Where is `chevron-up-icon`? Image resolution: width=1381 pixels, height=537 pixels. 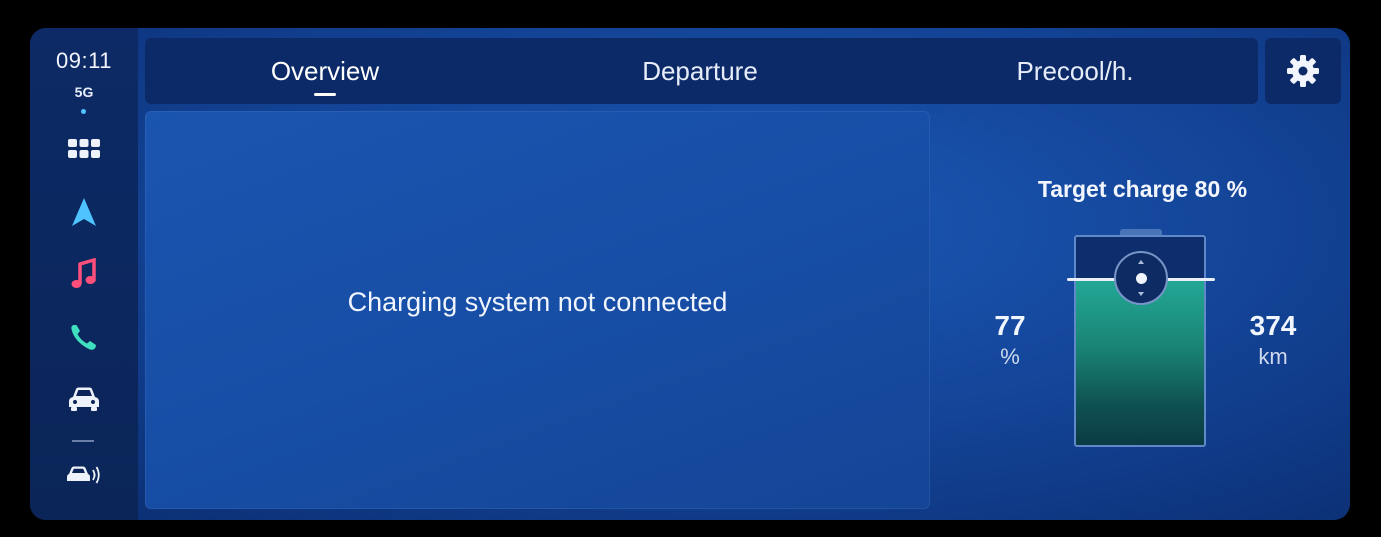 chevron-up-icon is located at coordinates (1141, 262).